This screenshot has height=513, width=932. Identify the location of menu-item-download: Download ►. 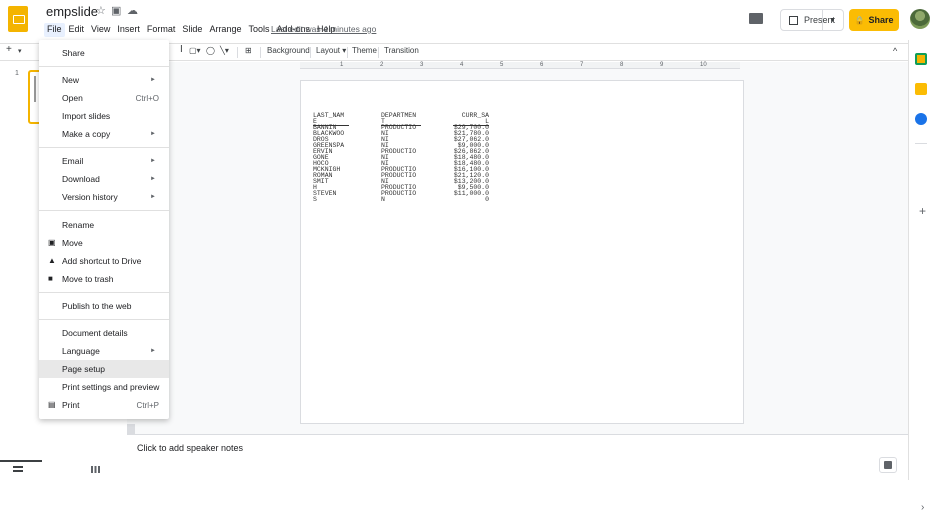
(104, 179).